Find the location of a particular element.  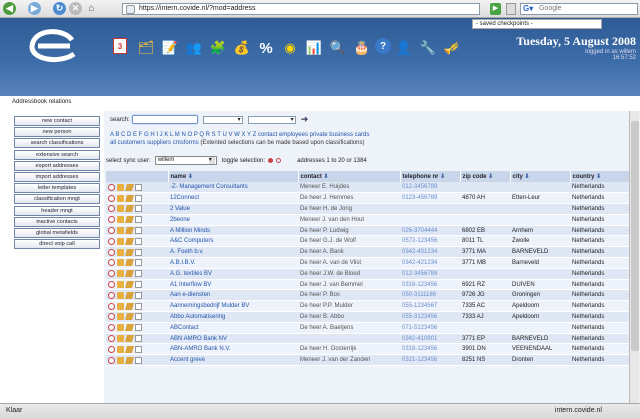

notes-icon: 📝 is located at coordinates (170, 48).